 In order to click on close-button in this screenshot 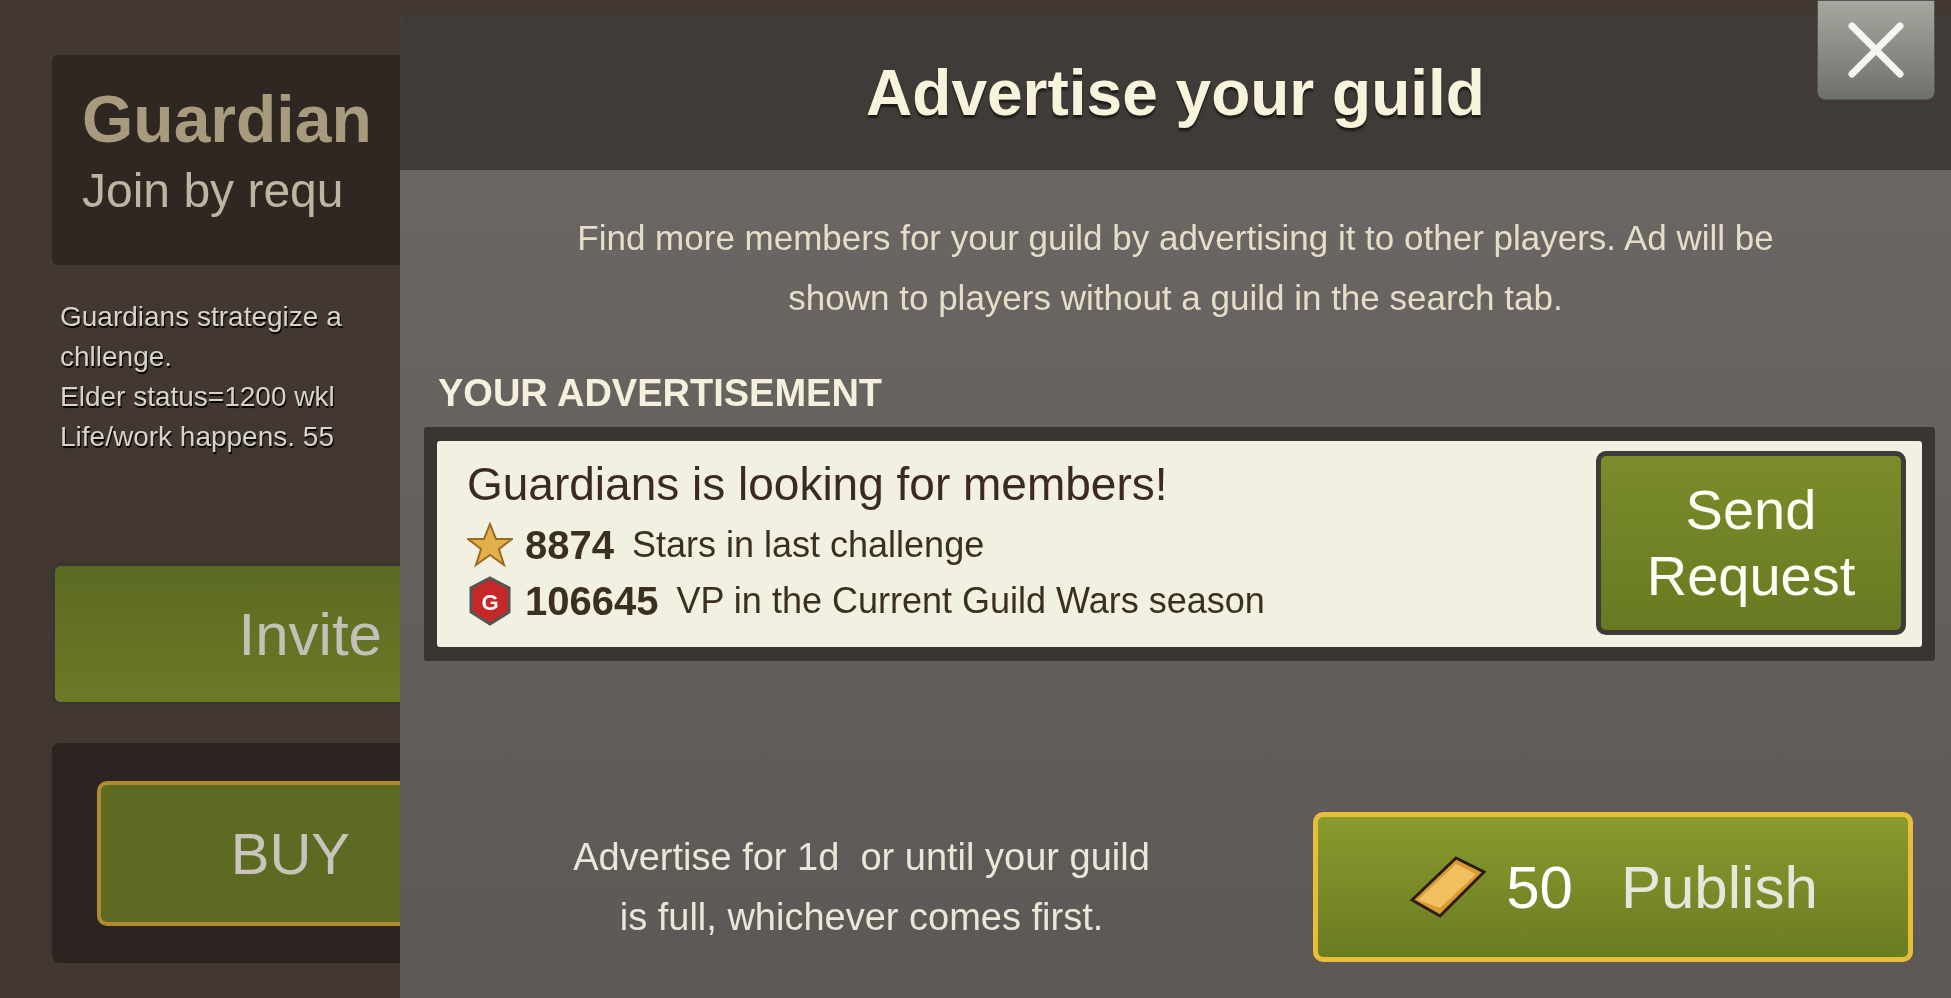, I will do `click(1876, 50)`.